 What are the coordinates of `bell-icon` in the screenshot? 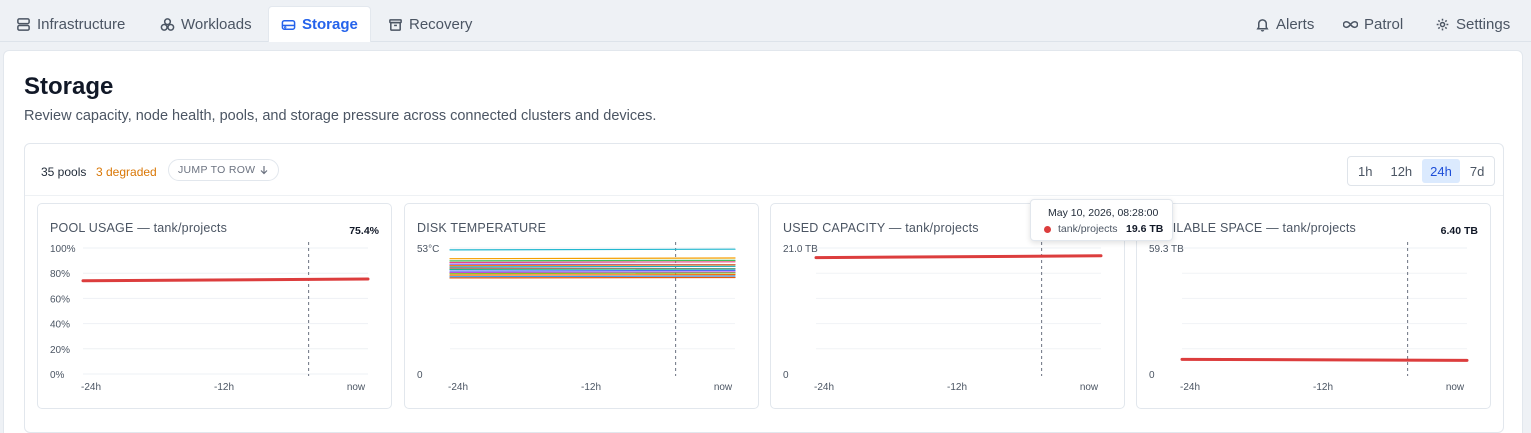 It's located at (1262, 25).